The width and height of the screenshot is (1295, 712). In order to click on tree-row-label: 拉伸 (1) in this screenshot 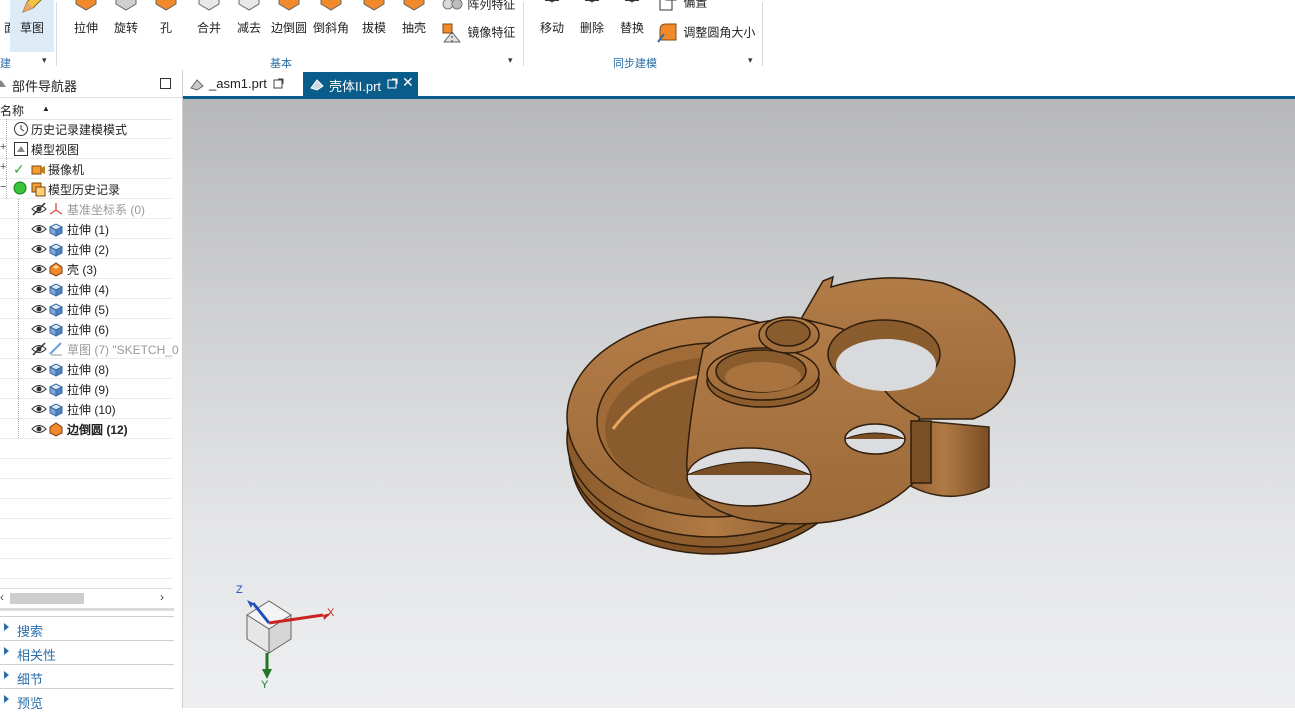, I will do `click(88, 230)`.